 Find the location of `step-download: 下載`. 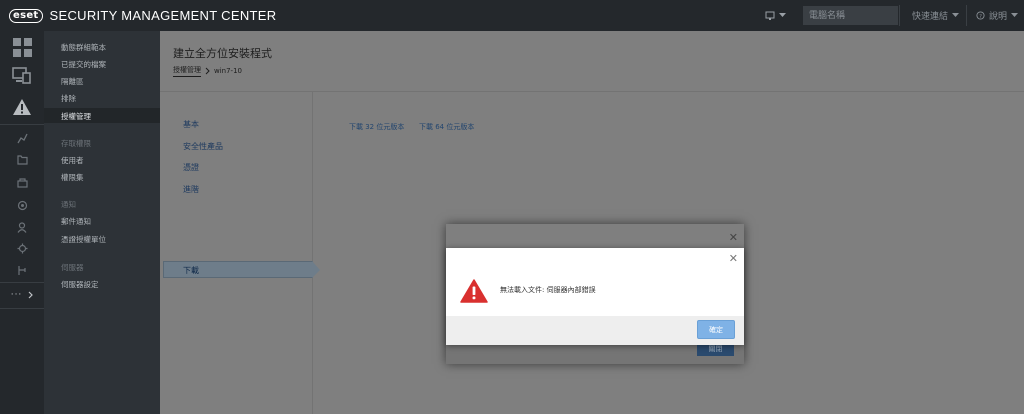

step-download: 下載 is located at coordinates (191, 270).